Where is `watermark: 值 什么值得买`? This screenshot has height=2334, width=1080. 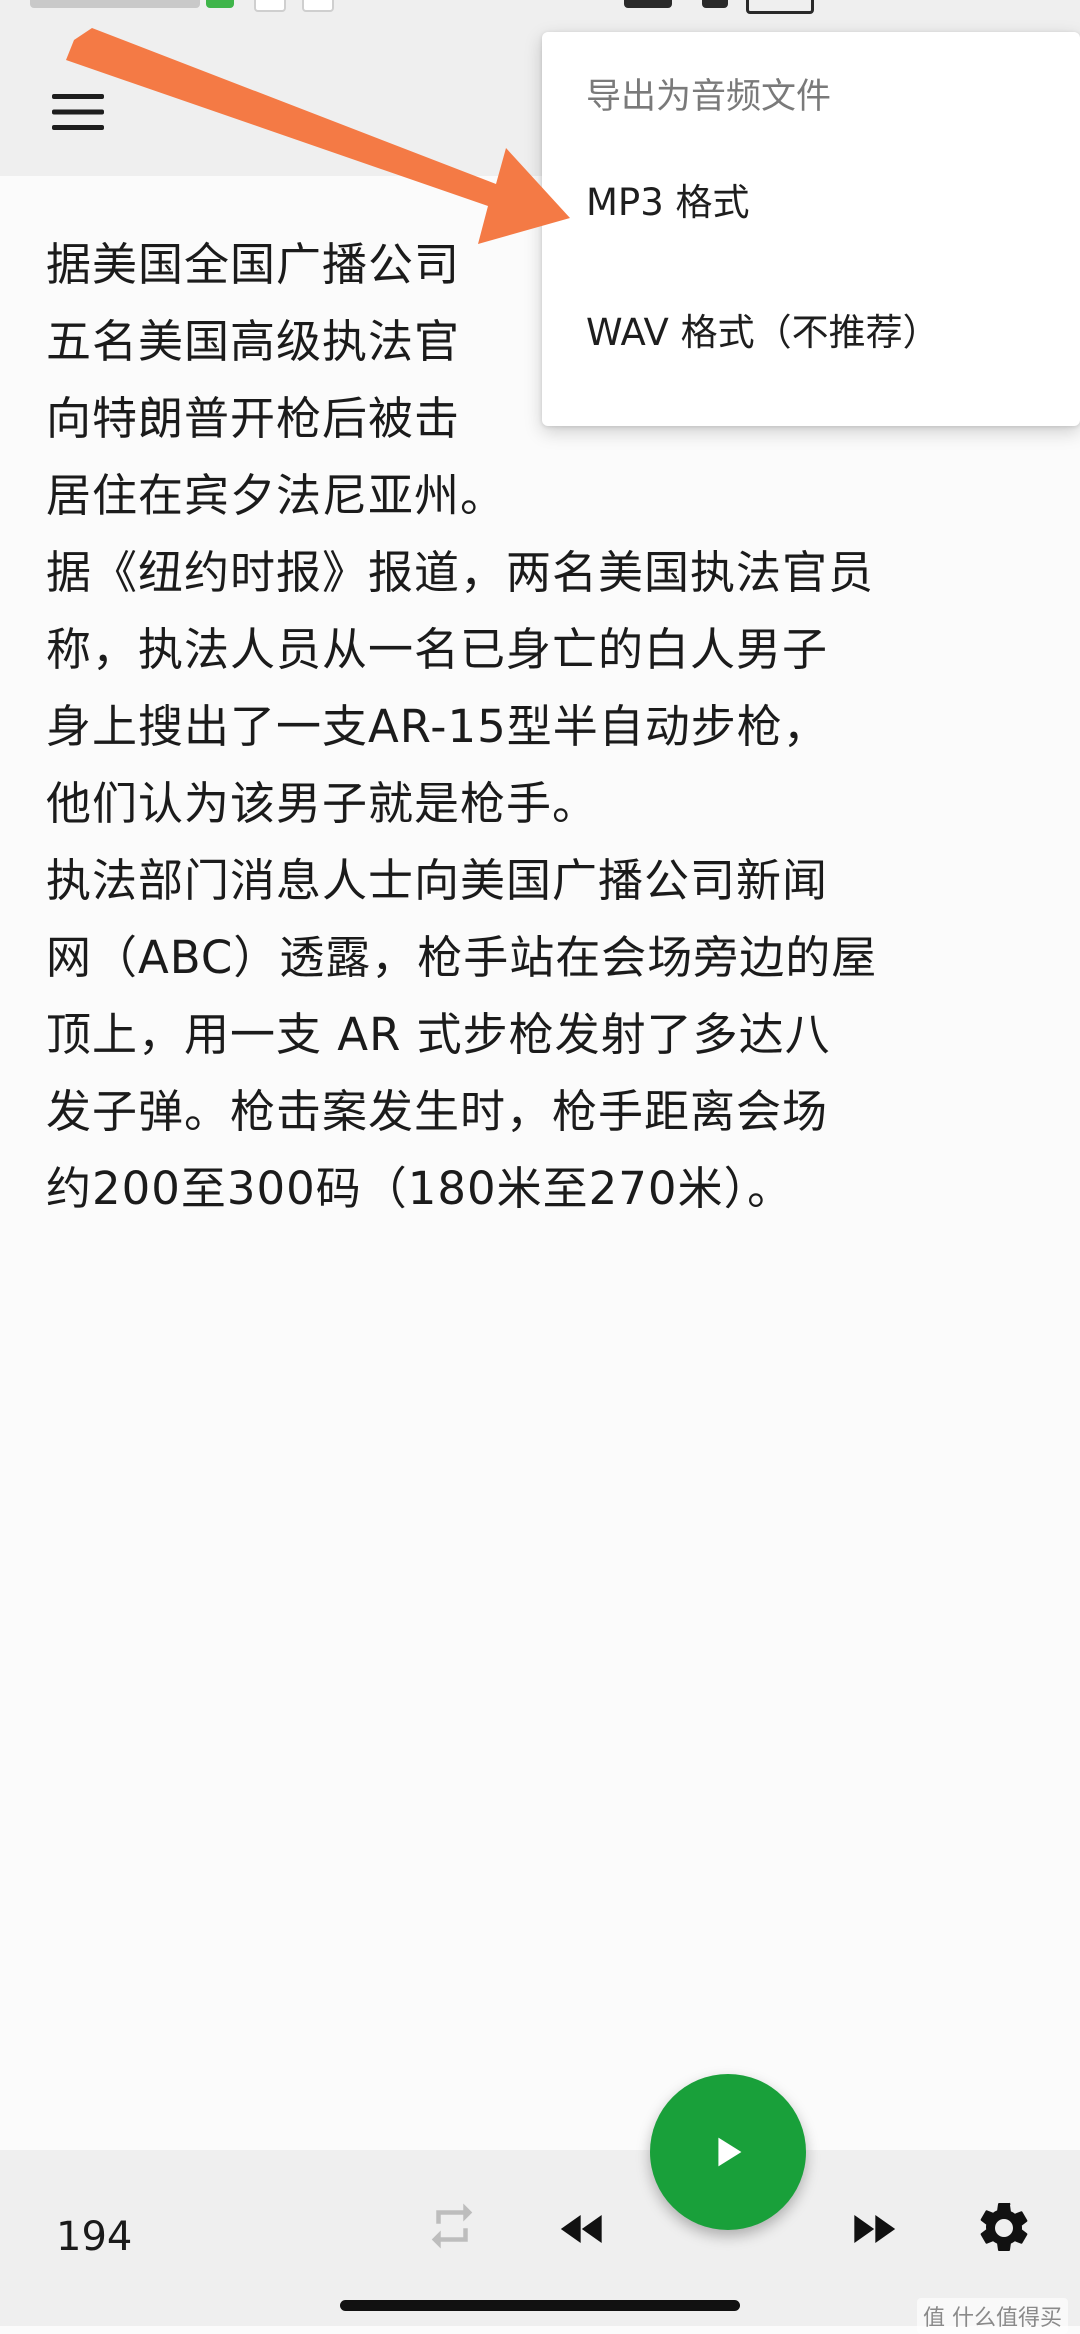
watermark: 值 什么值得买 is located at coordinates (992, 2316).